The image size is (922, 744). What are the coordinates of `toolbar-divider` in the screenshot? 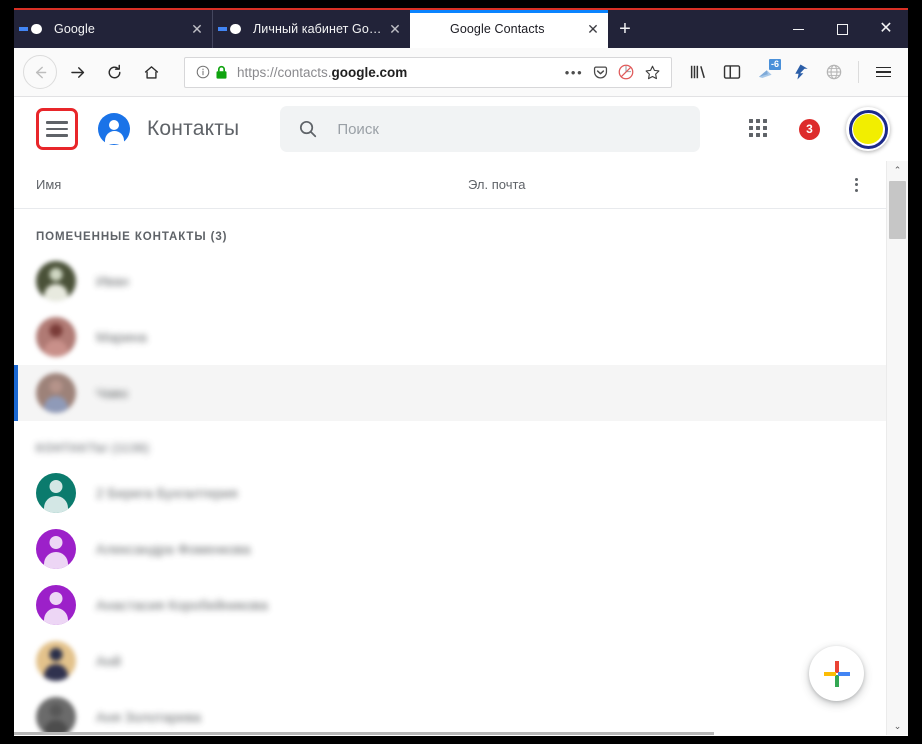 It's located at (858, 72).